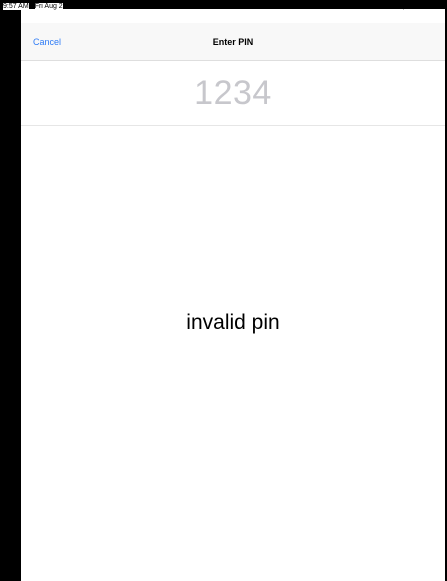 This screenshot has height=581, width=447. I want to click on battery-icon, so click(434, 6).